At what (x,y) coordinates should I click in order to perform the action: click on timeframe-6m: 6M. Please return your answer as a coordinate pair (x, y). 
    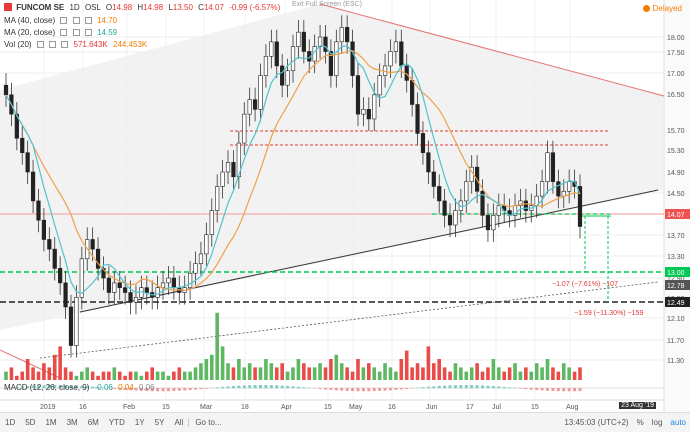
    Looking at the image, I should click on (93, 422).